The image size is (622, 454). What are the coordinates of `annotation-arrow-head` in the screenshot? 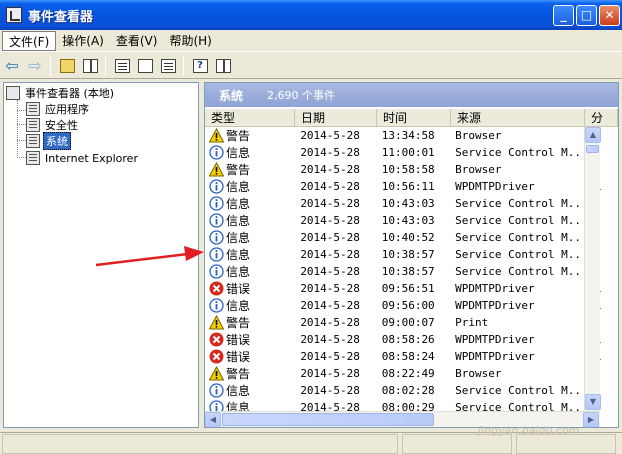 It's located at (194, 253).